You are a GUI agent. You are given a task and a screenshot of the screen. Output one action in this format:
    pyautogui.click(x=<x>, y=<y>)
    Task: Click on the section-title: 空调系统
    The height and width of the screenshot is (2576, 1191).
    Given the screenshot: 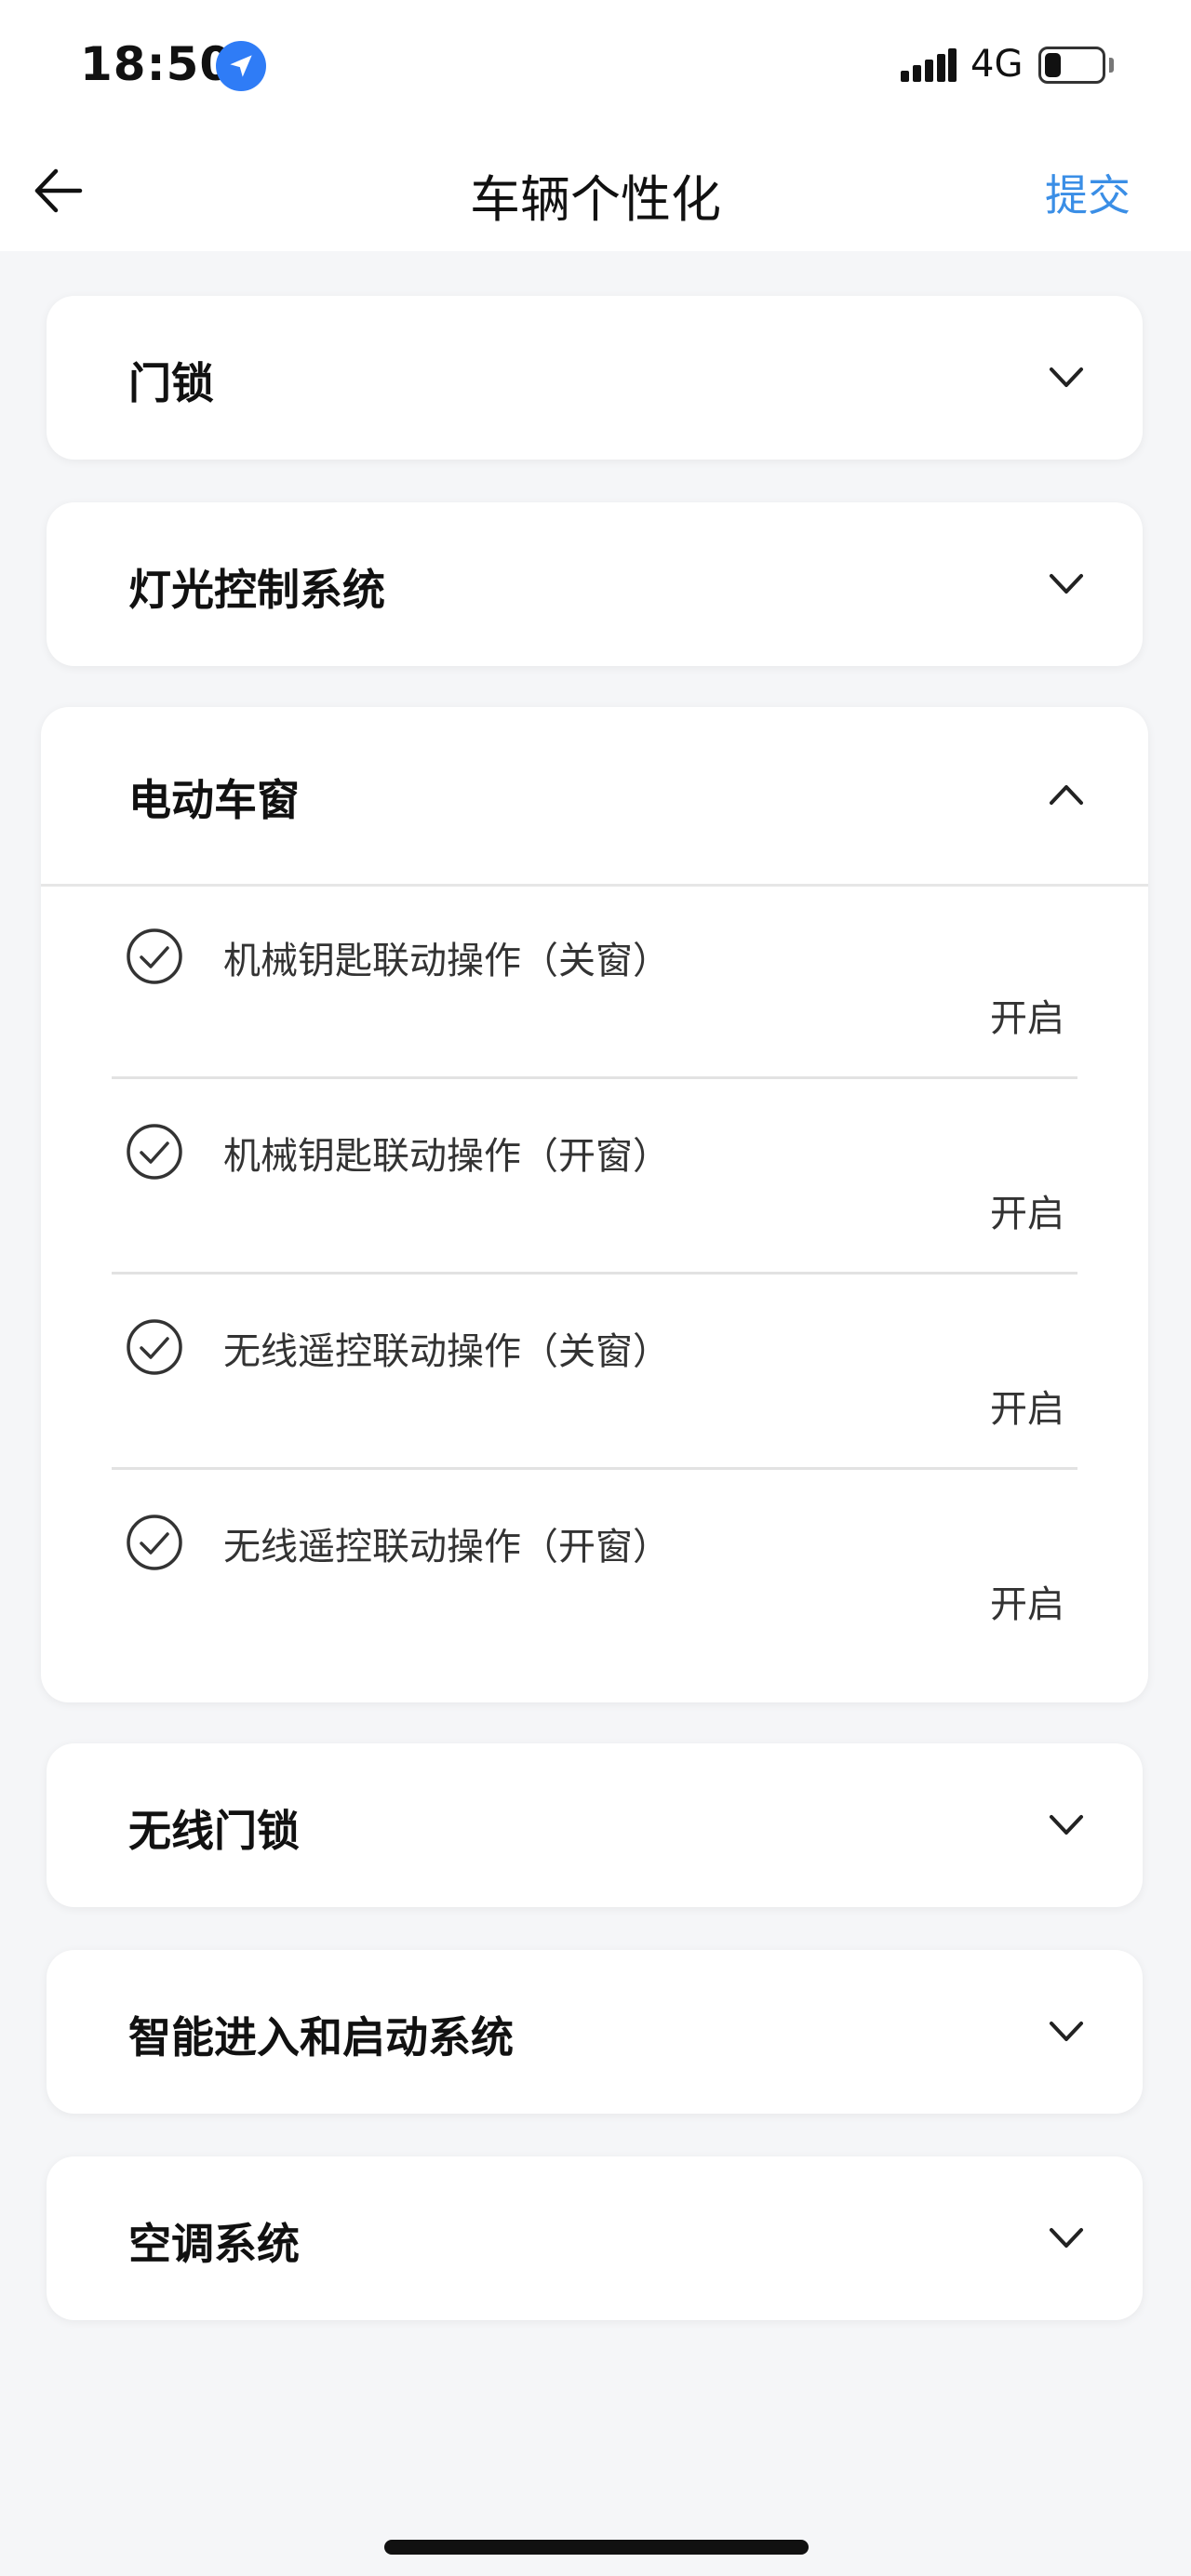 What is the action you would take?
    pyautogui.click(x=214, y=2244)
    